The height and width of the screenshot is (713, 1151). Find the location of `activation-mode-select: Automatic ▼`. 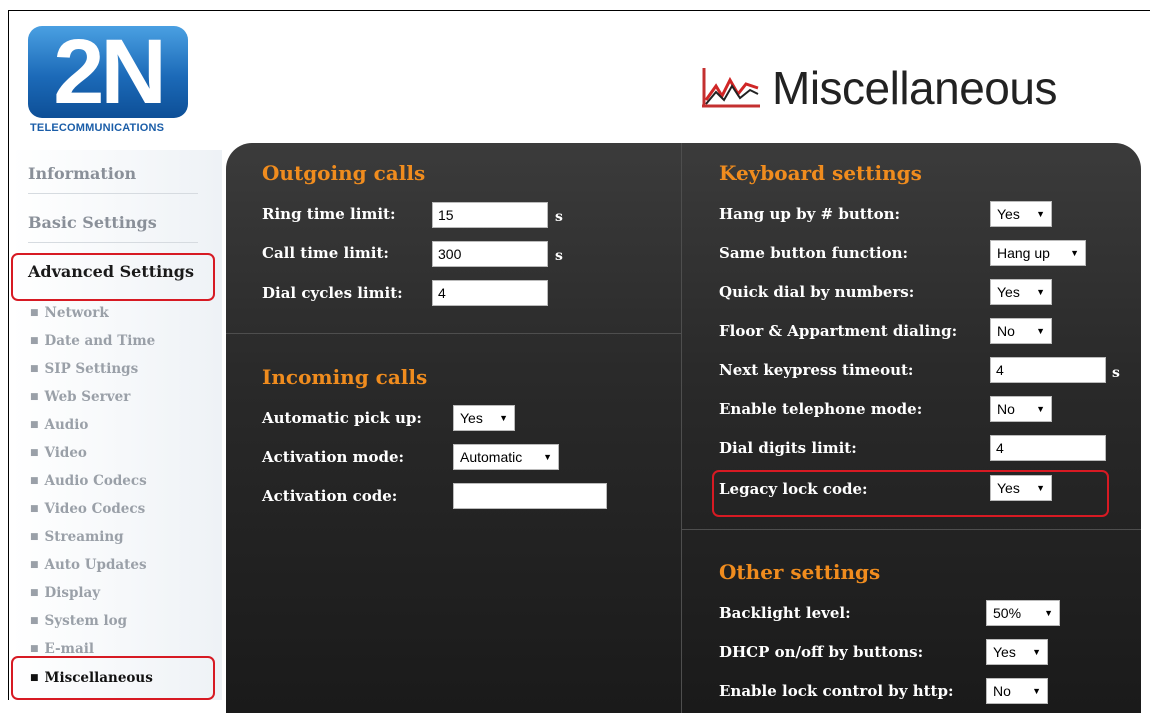

activation-mode-select: Automatic ▼ is located at coordinates (506, 457).